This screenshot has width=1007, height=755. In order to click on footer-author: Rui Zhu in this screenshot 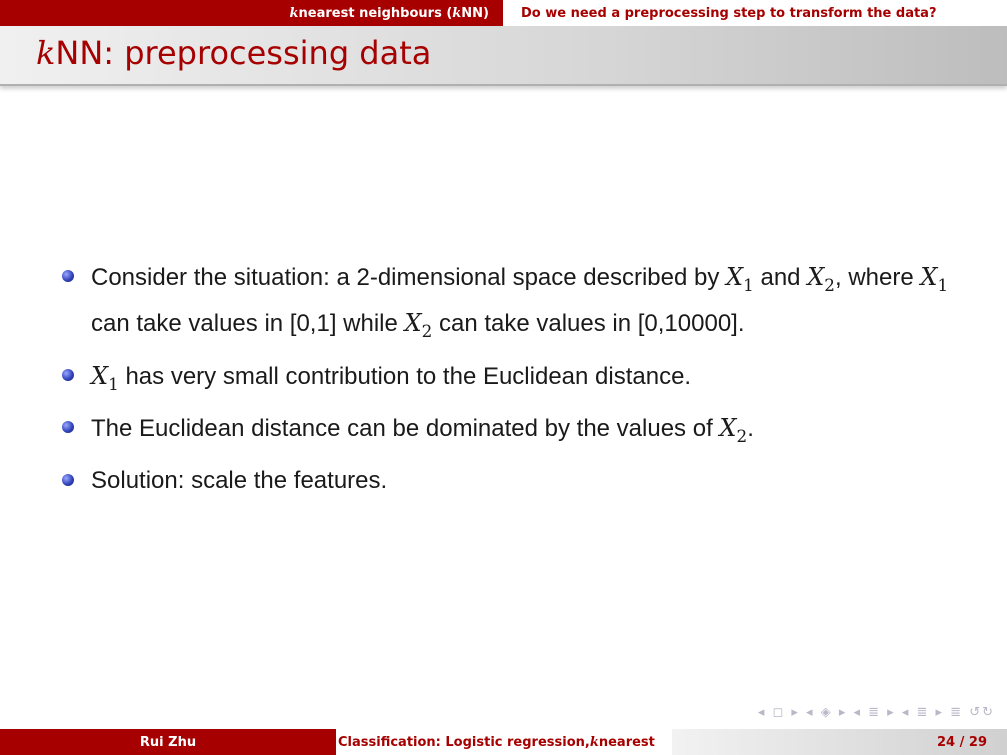, I will do `click(168, 742)`.